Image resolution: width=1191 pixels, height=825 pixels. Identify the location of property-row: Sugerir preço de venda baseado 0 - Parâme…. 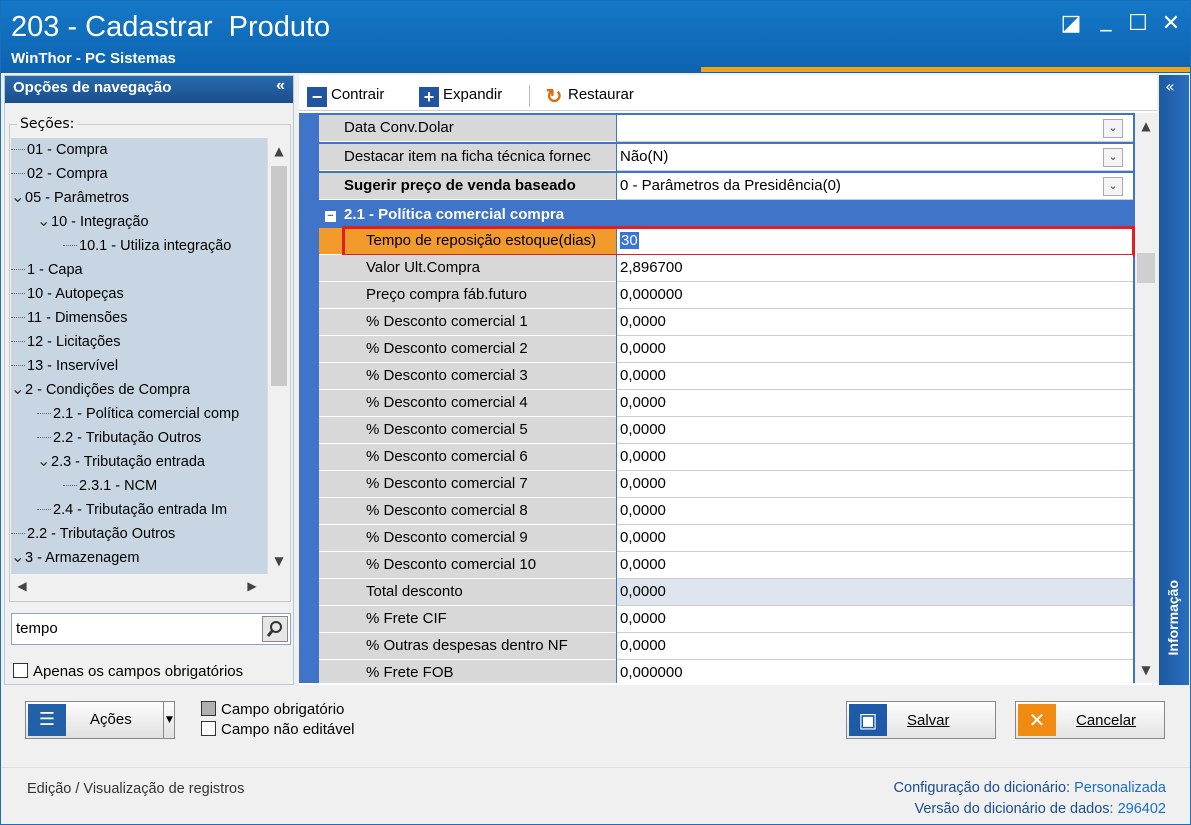
(717, 186).